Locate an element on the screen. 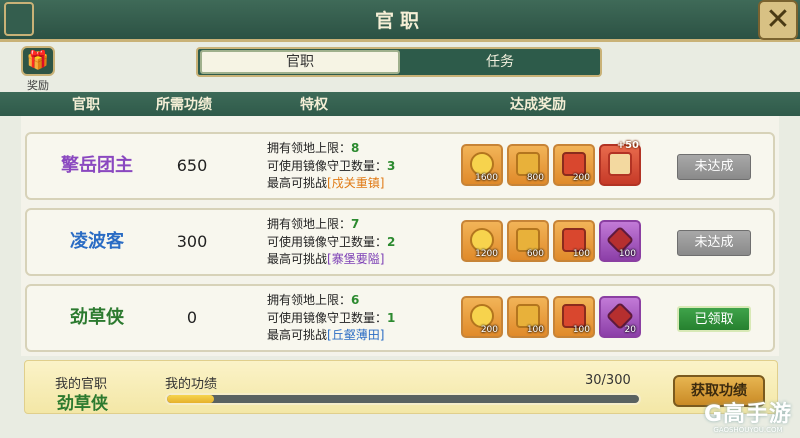 This screenshot has width=800, height=438. perk-value: [戍关重镇] is located at coordinates (356, 183).